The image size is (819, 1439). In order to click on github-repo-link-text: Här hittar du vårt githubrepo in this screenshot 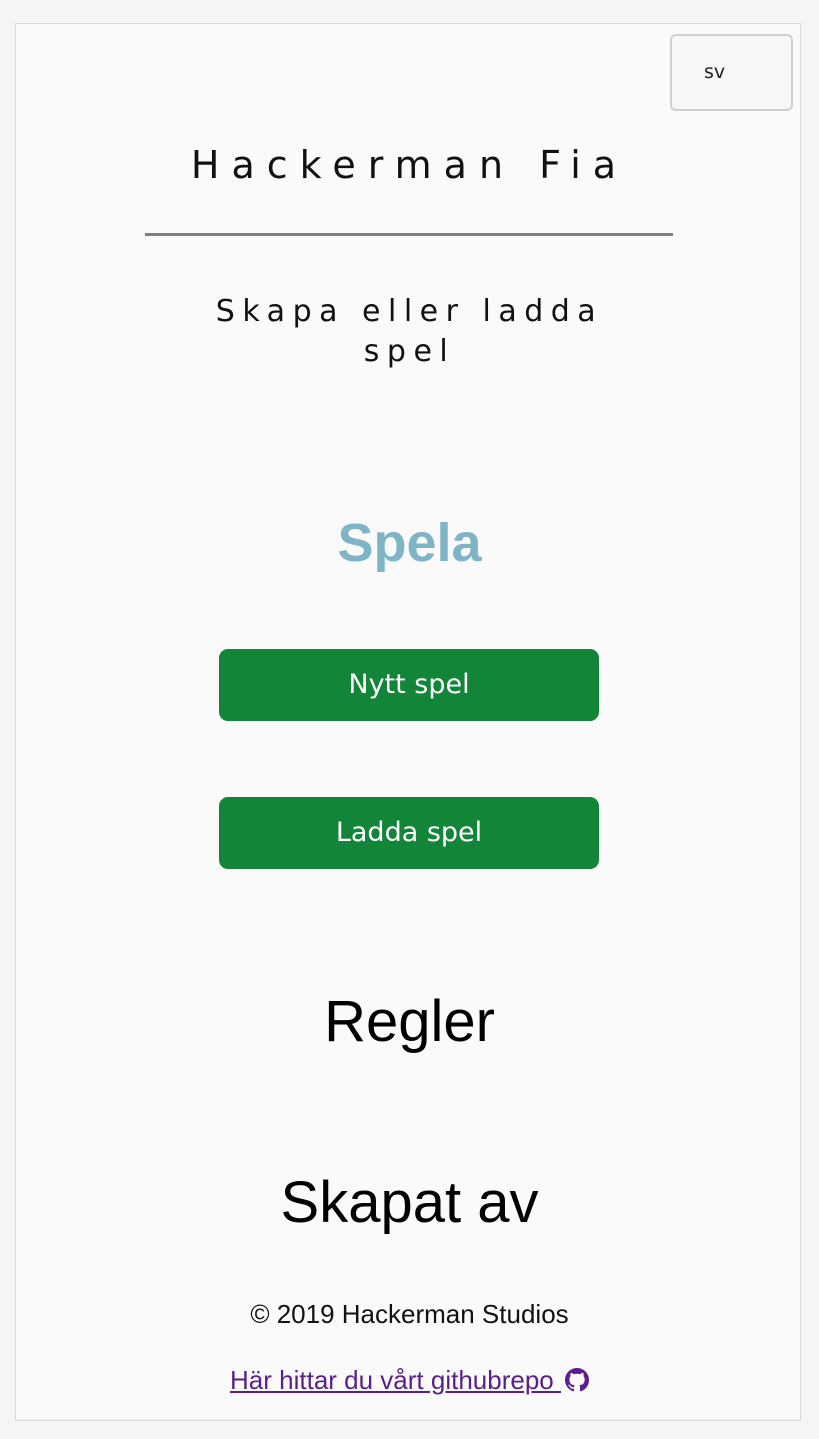, I will do `click(395, 1380)`.